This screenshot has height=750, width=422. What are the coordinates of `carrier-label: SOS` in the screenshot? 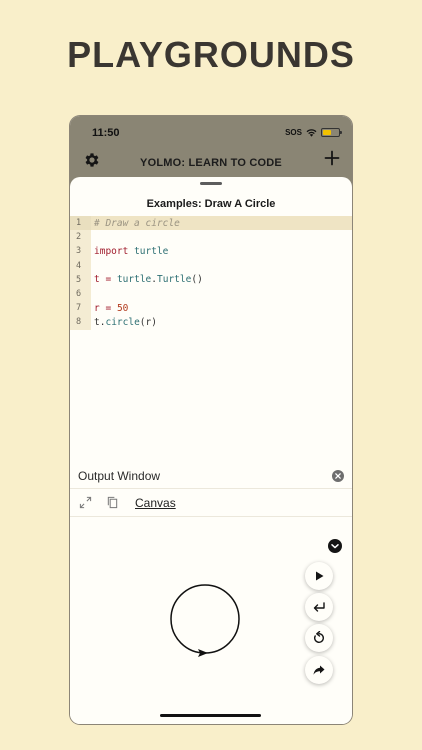 It's located at (293, 132).